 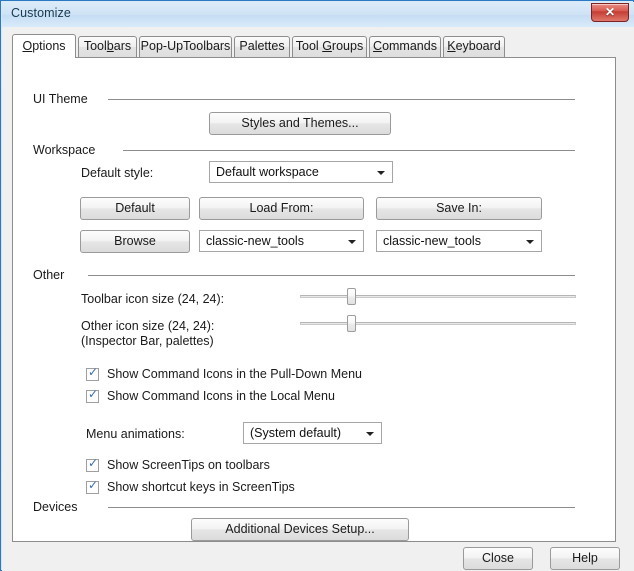 I want to click on checkbox-screentips-label: Show ScreenTips on toolbars, so click(x=188, y=465).